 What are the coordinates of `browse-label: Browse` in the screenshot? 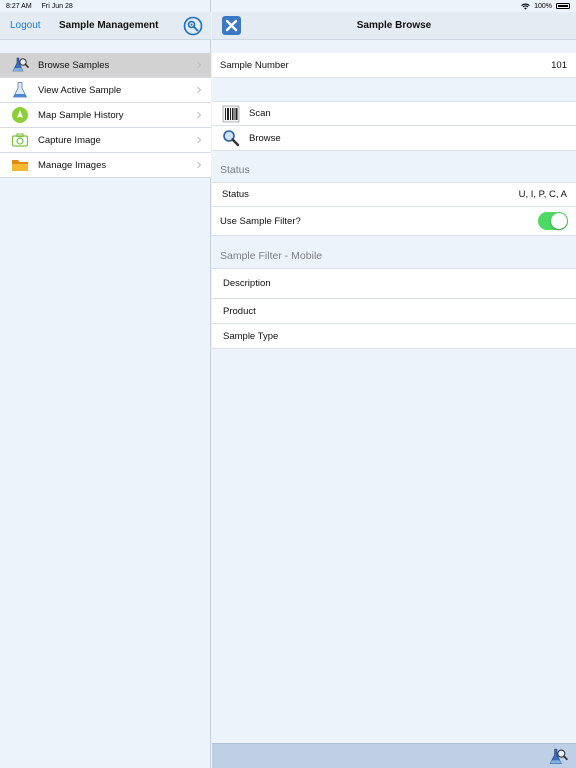 It's located at (265, 138).